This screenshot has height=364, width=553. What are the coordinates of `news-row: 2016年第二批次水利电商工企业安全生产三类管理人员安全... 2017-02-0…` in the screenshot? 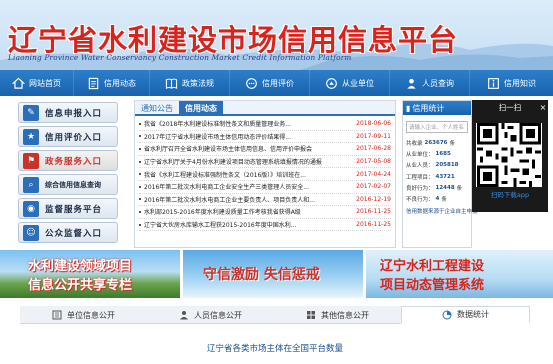 It's located at (265, 187).